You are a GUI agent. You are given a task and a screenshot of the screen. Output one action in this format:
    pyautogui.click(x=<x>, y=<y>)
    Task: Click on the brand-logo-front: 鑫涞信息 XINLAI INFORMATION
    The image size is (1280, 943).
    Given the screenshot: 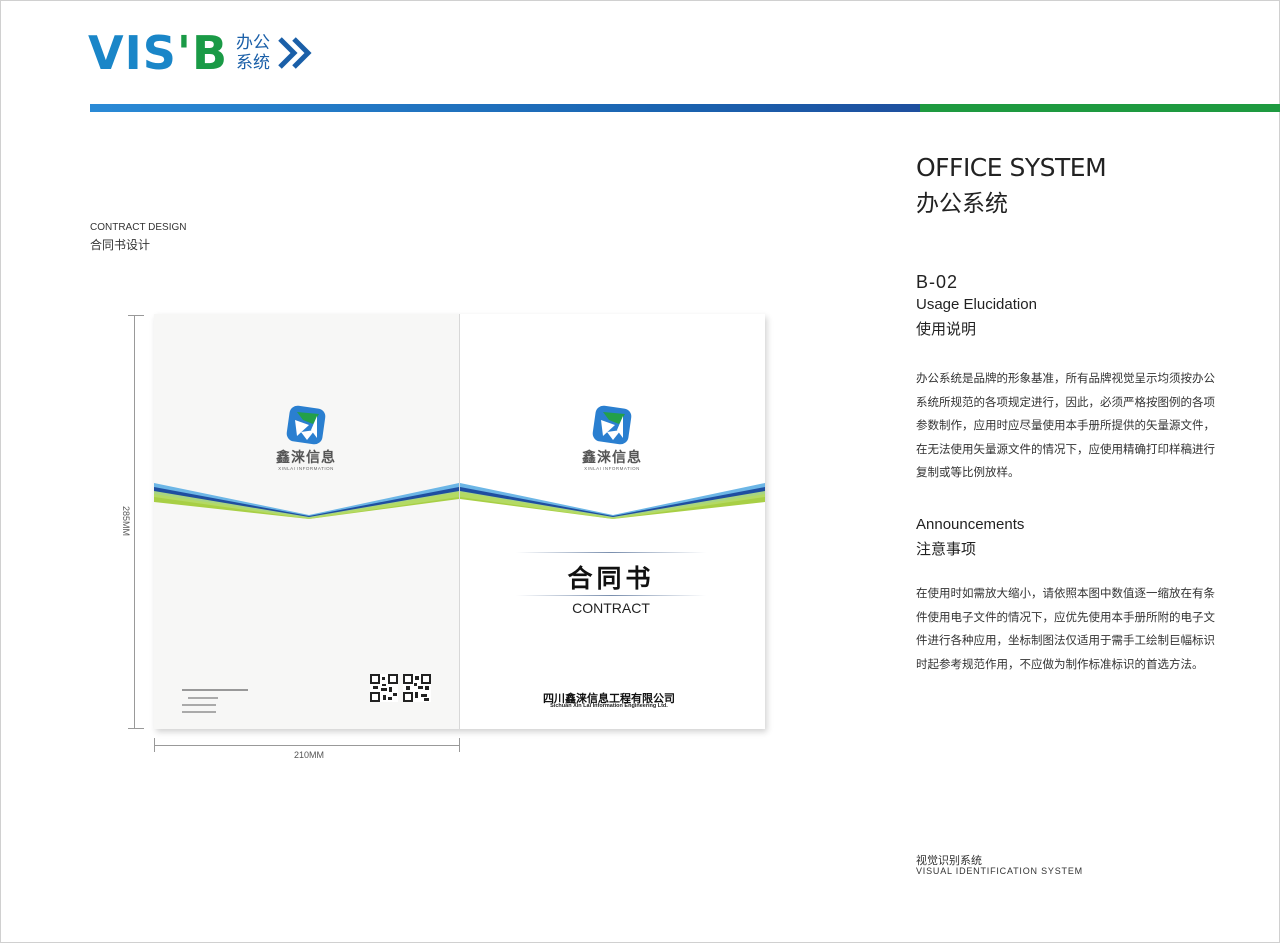 What is the action you would take?
    pyautogui.click(x=612, y=437)
    